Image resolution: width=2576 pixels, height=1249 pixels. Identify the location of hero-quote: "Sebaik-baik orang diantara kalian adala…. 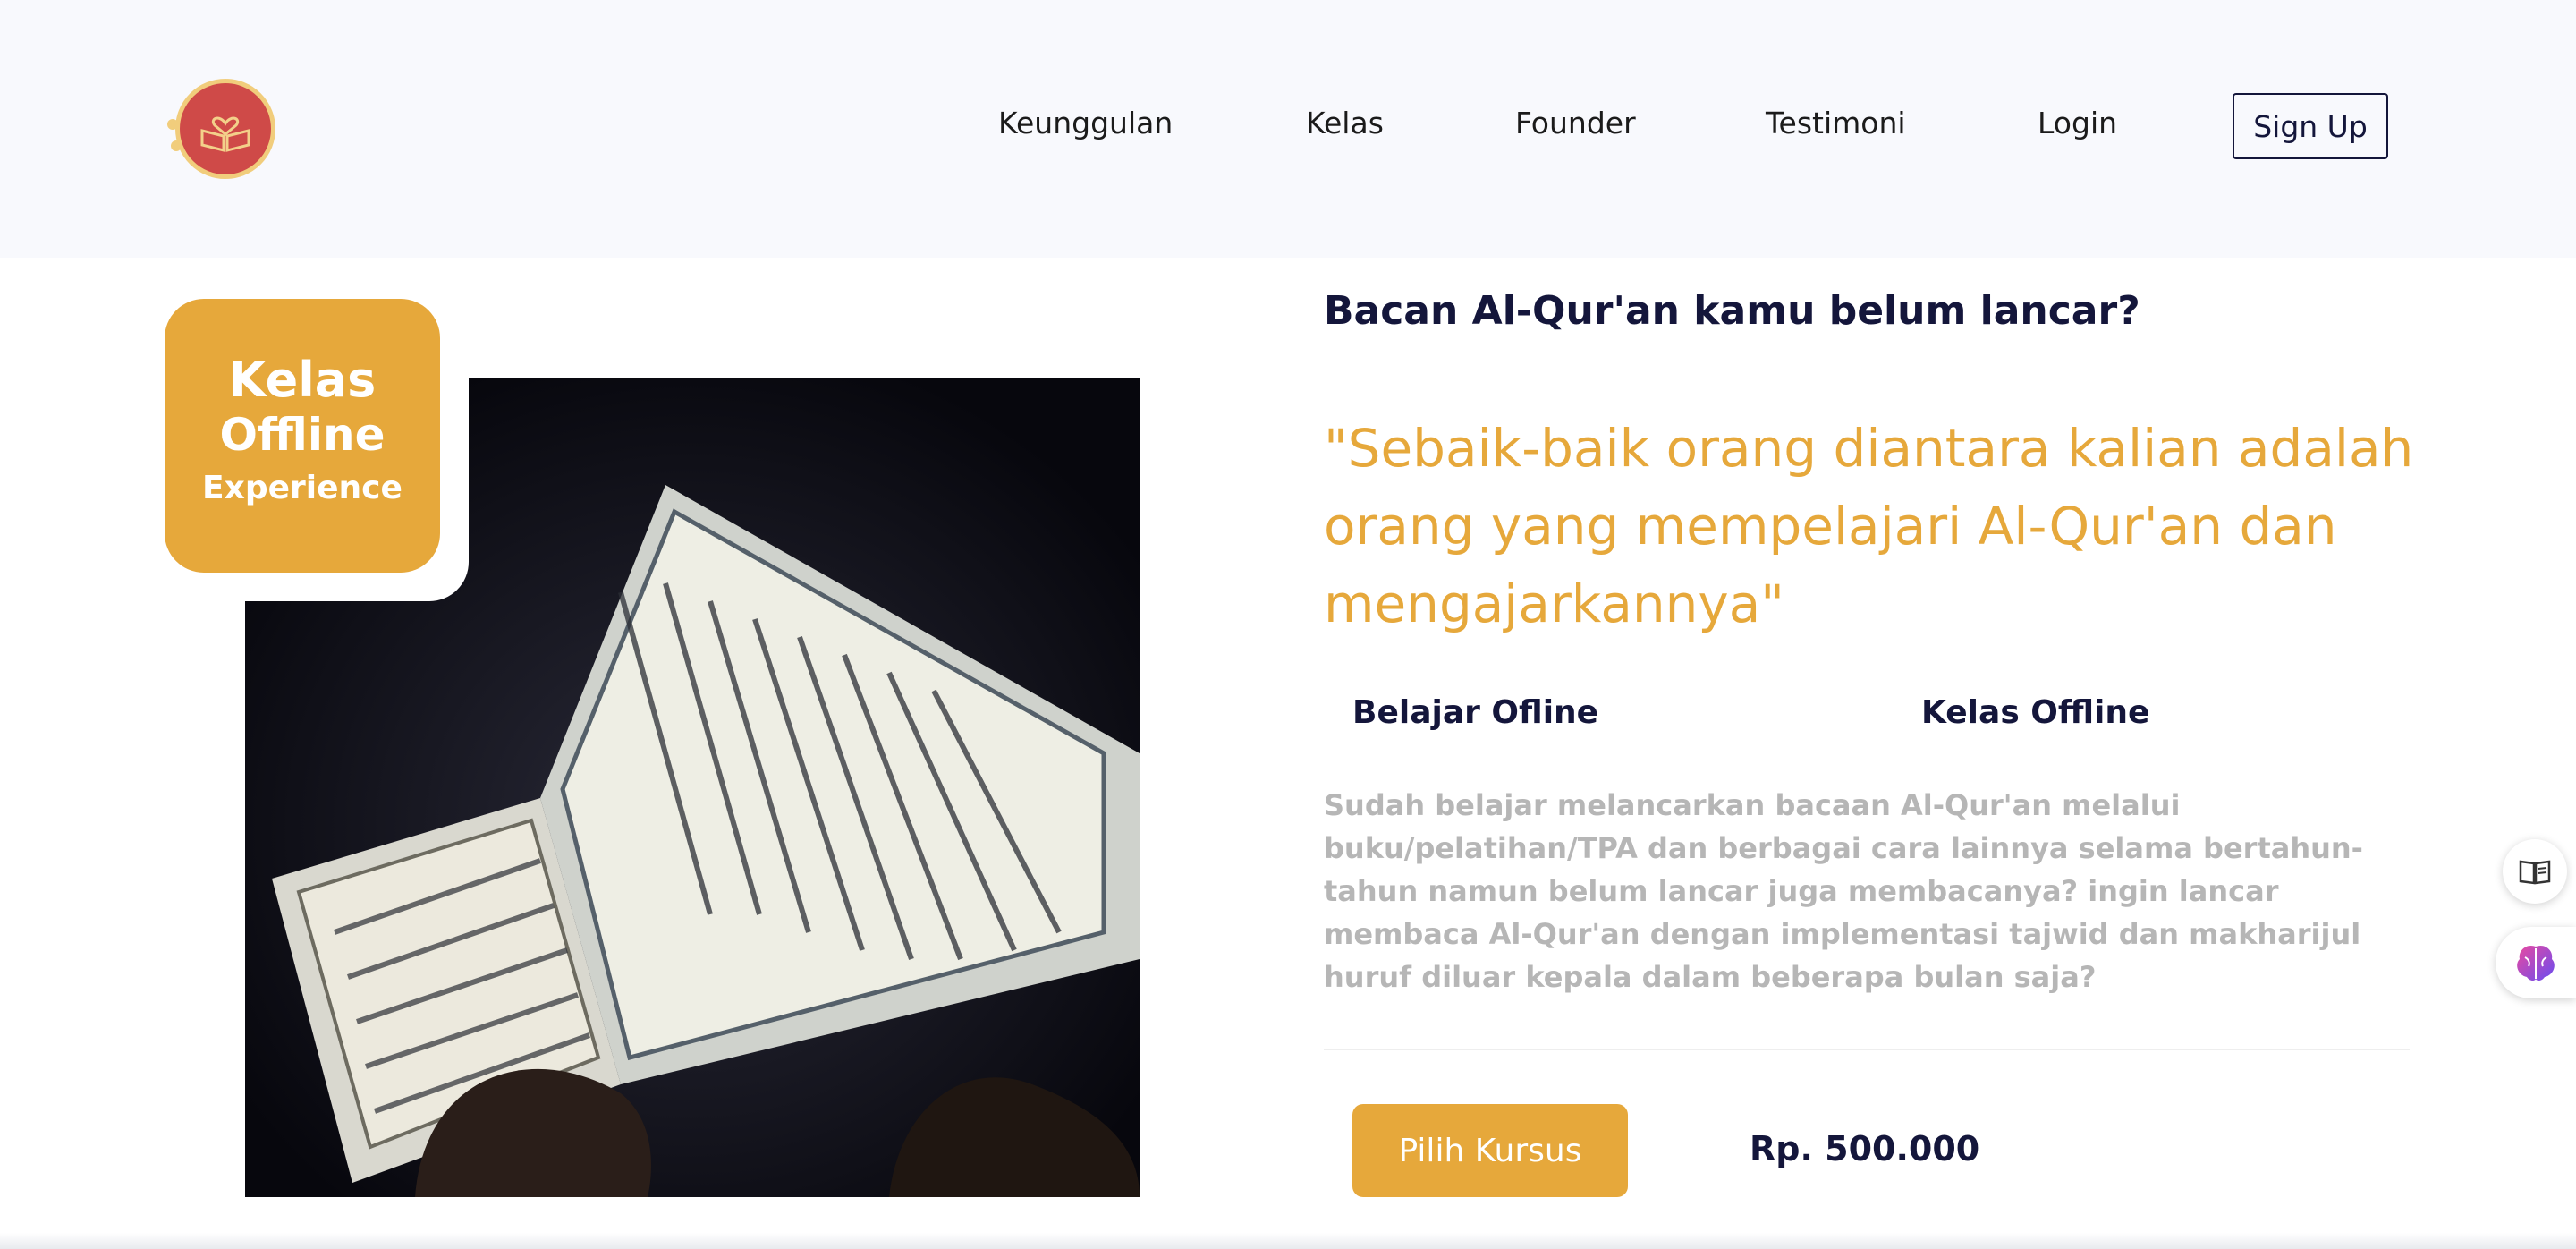
(1869, 526).